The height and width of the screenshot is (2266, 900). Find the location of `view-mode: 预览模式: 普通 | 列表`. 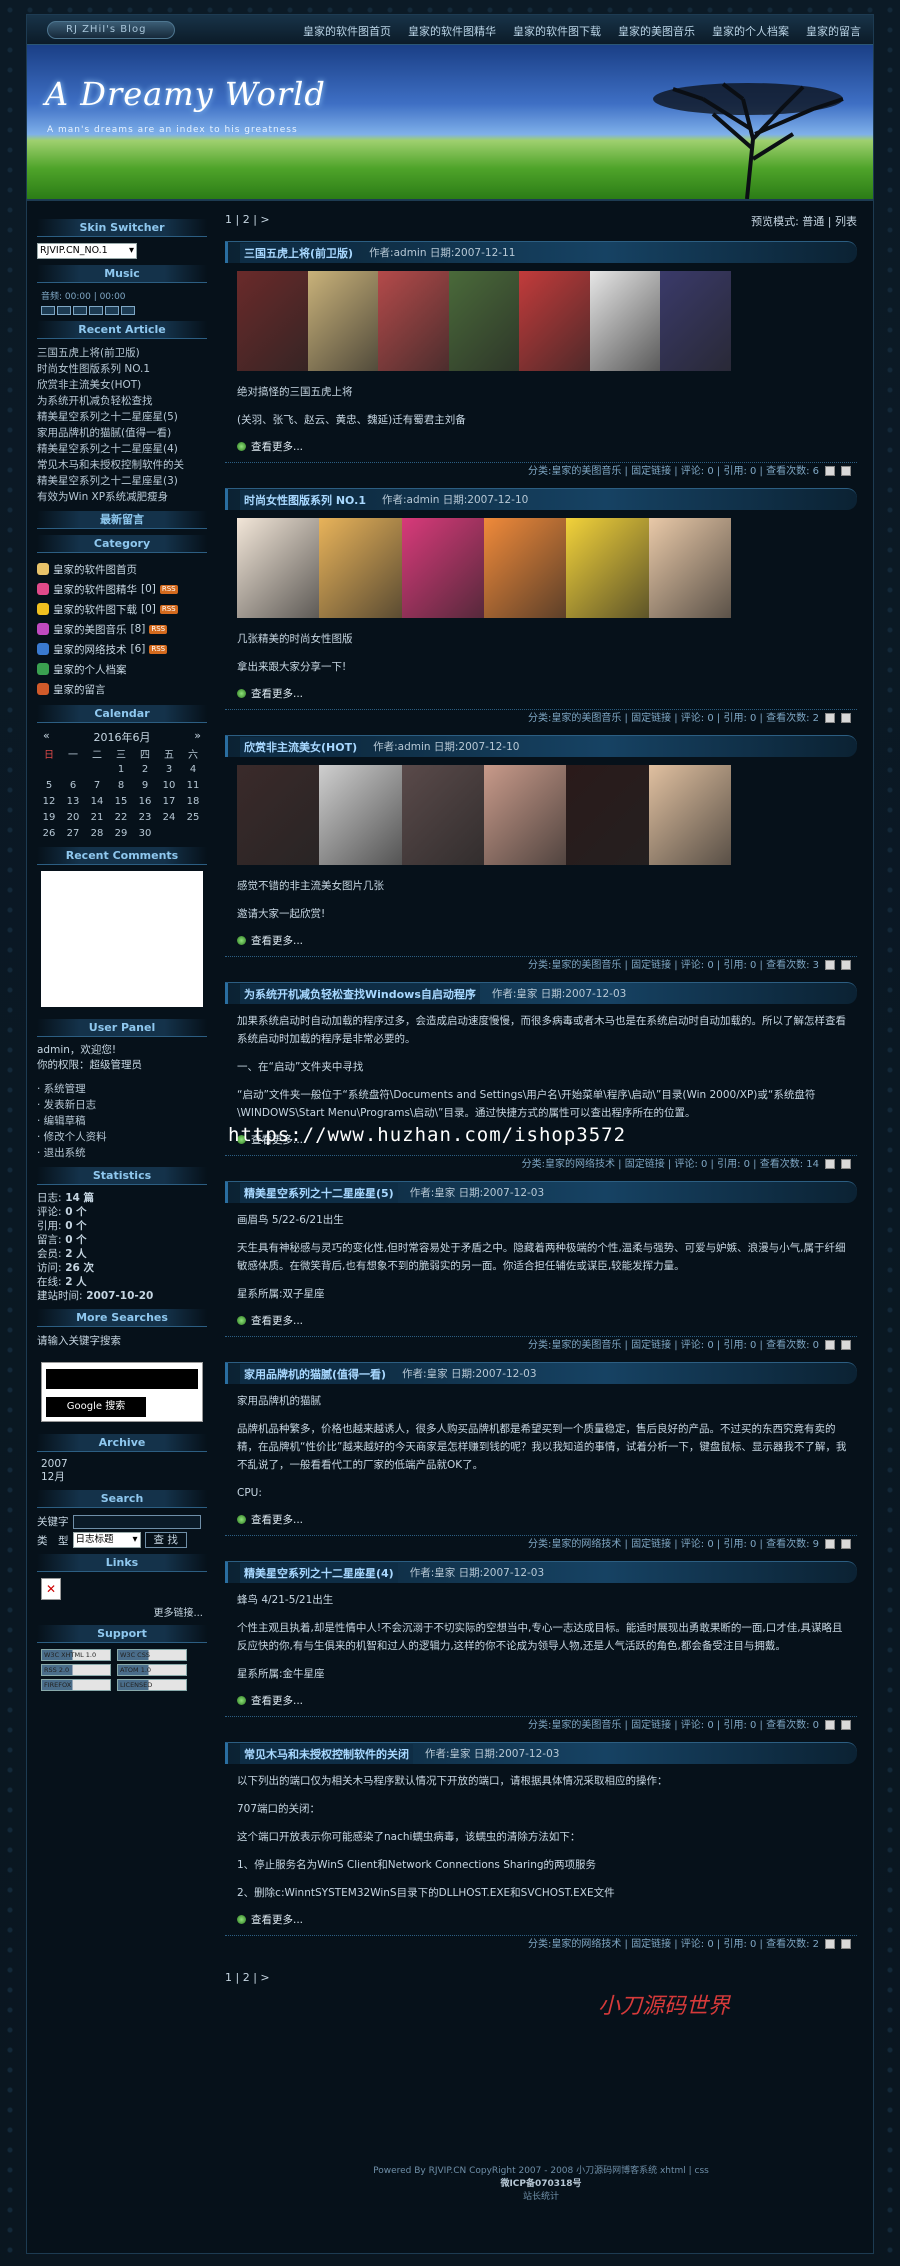

view-mode: 预览模式: 普通 | 列表 is located at coordinates (804, 223).